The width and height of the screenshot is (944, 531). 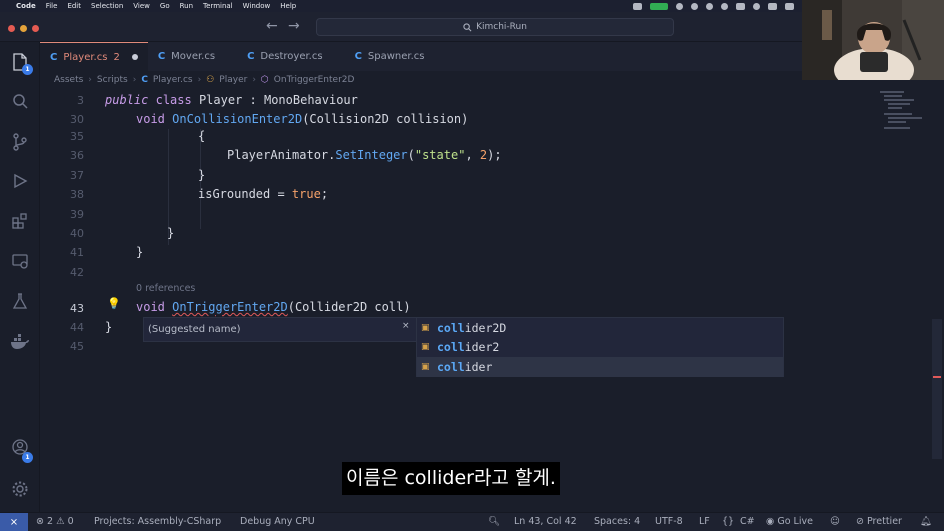 I want to click on testing-icon, so click(x=20, y=302).